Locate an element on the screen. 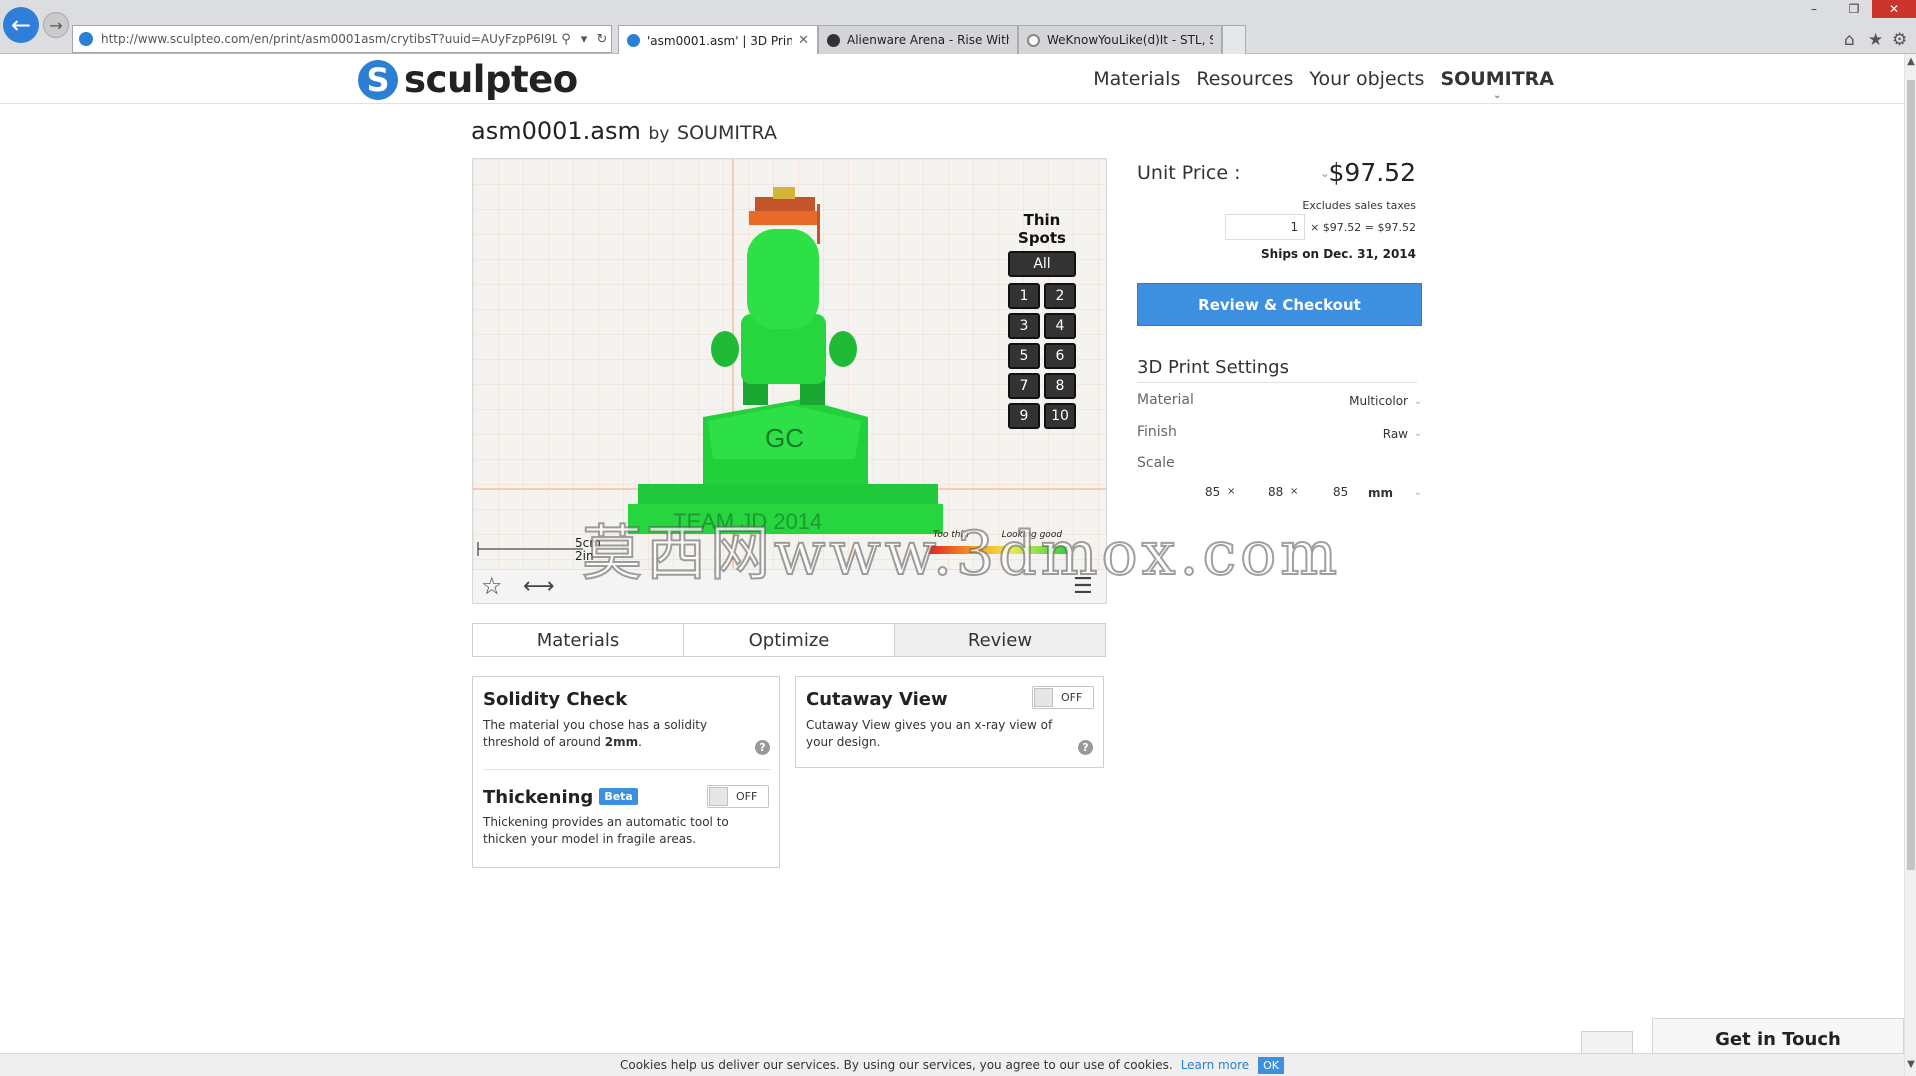 The image size is (1916, 1076). search-icon: ⚲ is located at coordinates (566, 39).